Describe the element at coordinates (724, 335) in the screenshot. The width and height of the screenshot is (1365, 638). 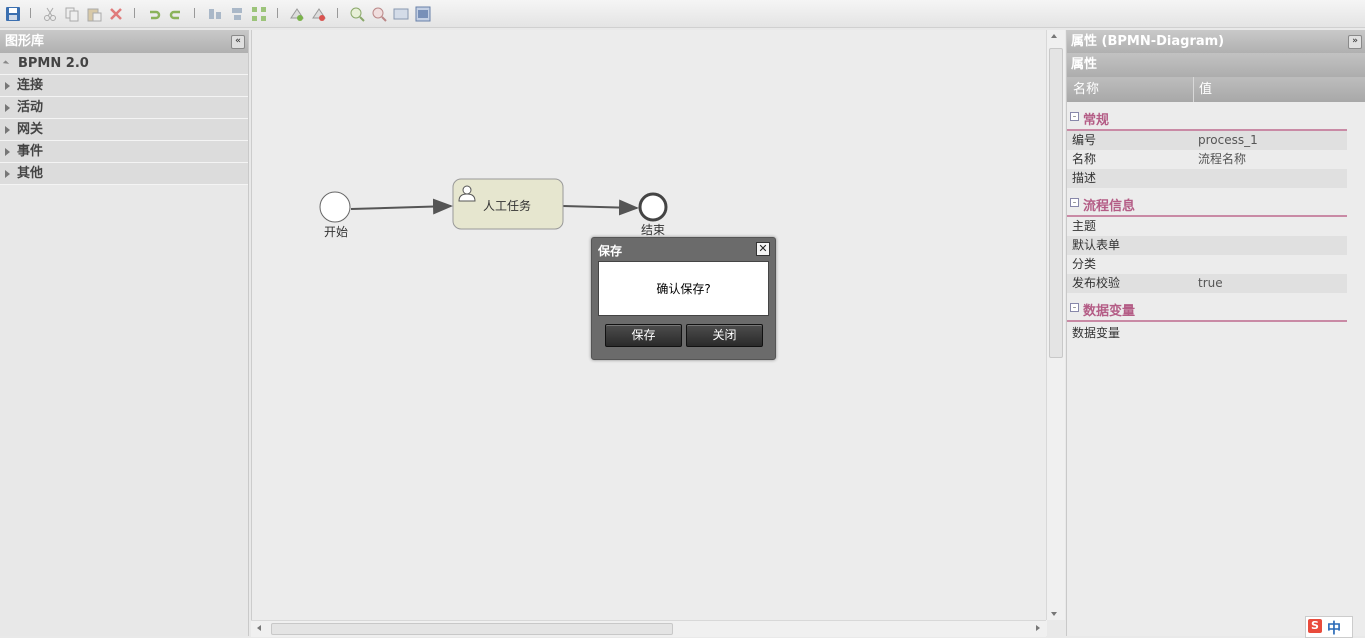
I see `close-button: 关闭` at that location.